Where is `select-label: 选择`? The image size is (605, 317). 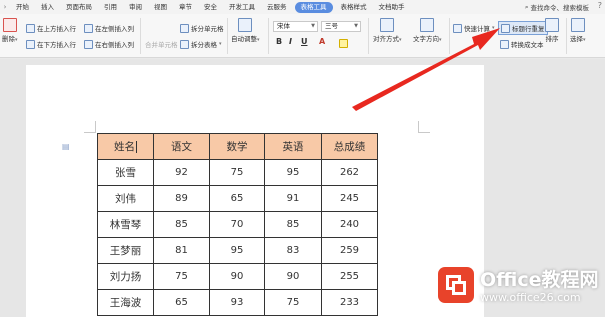
select-label: 选择 is located at coordinates (576, 39).